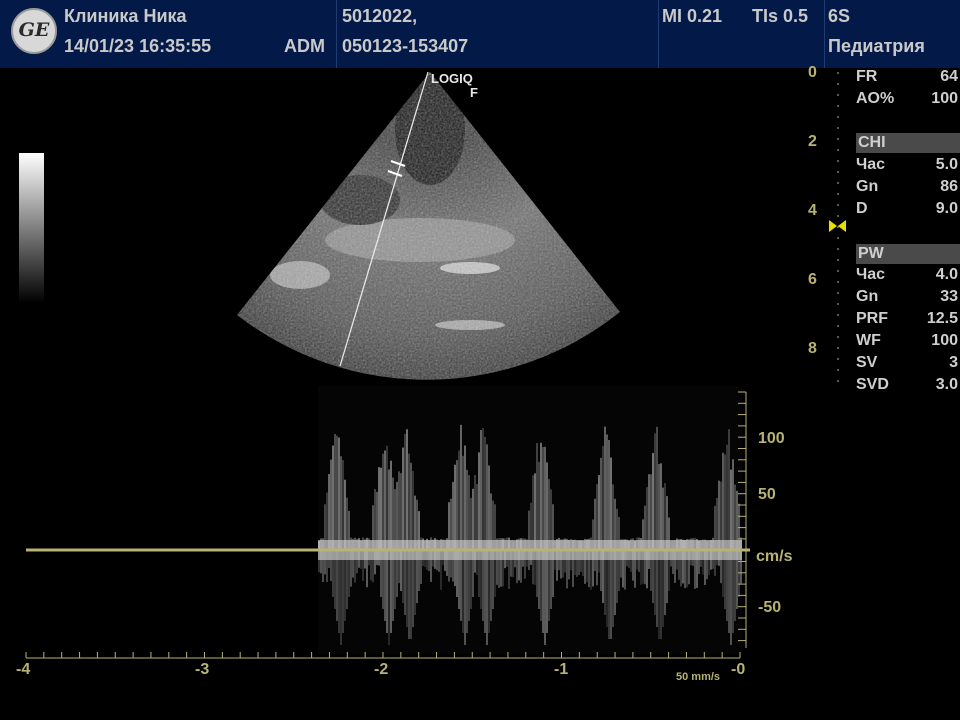  Describe the element at coordinates (907, 362) in the screenshot. I see `param-pw-sv: SV 3` at that location.